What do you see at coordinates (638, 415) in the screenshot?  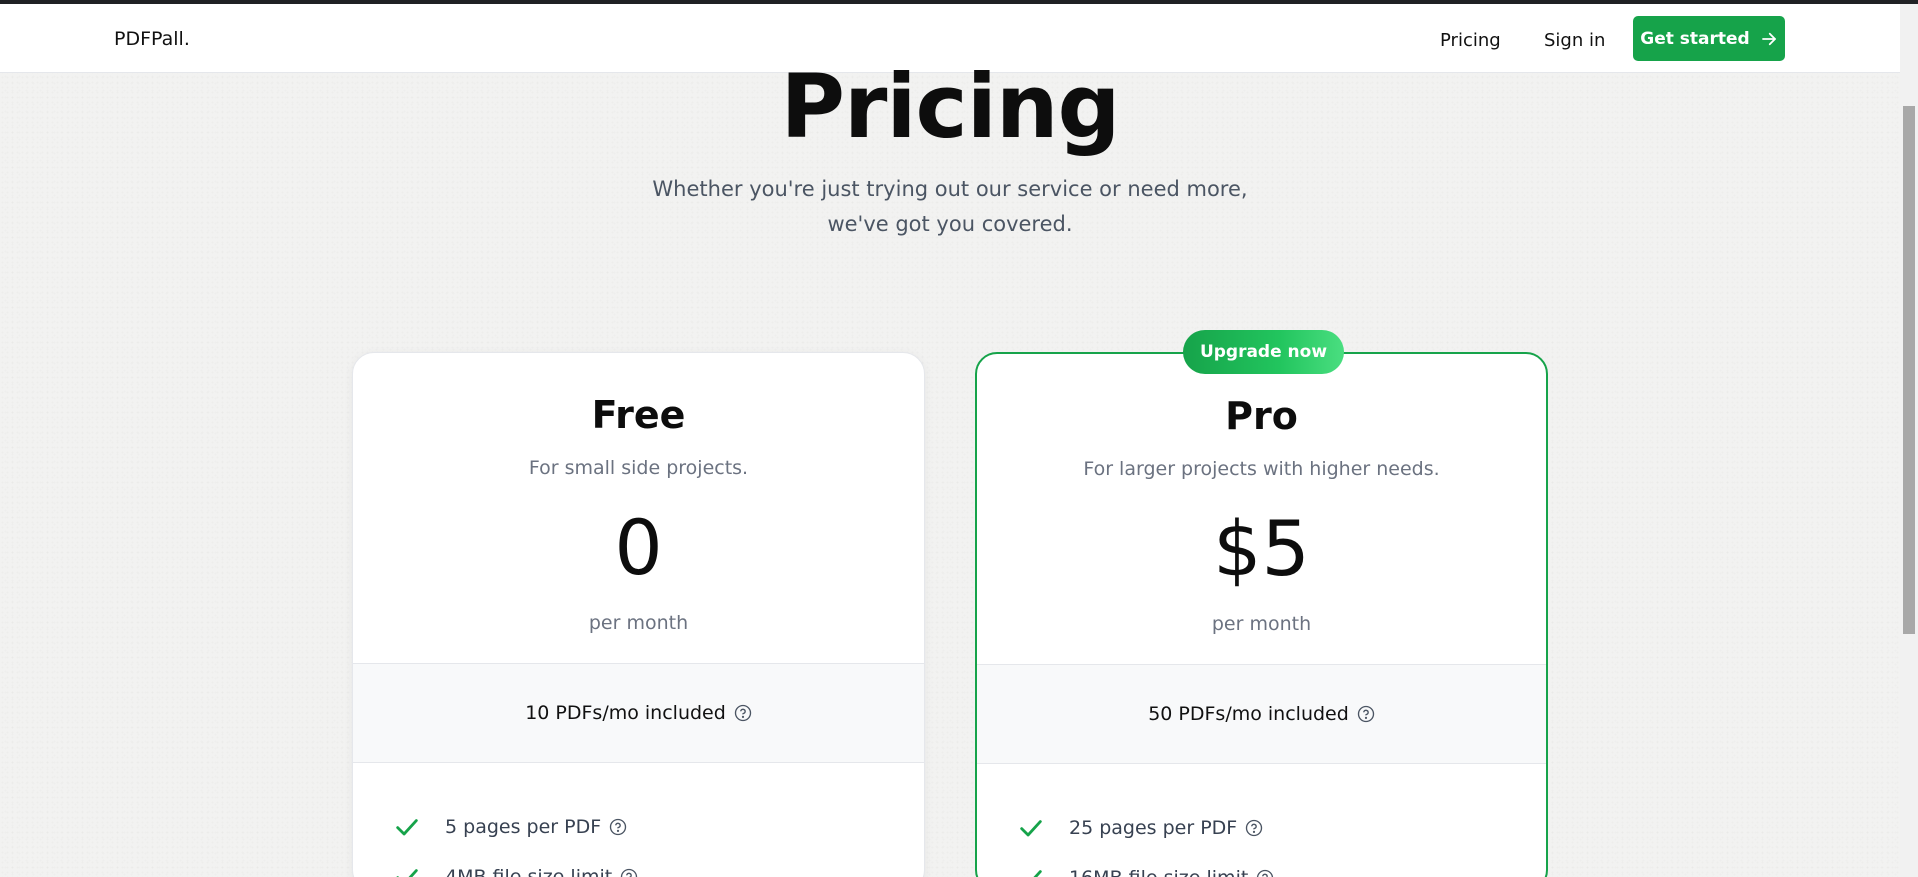 I see `plan-name: Free` at bounding box center [638, 415].